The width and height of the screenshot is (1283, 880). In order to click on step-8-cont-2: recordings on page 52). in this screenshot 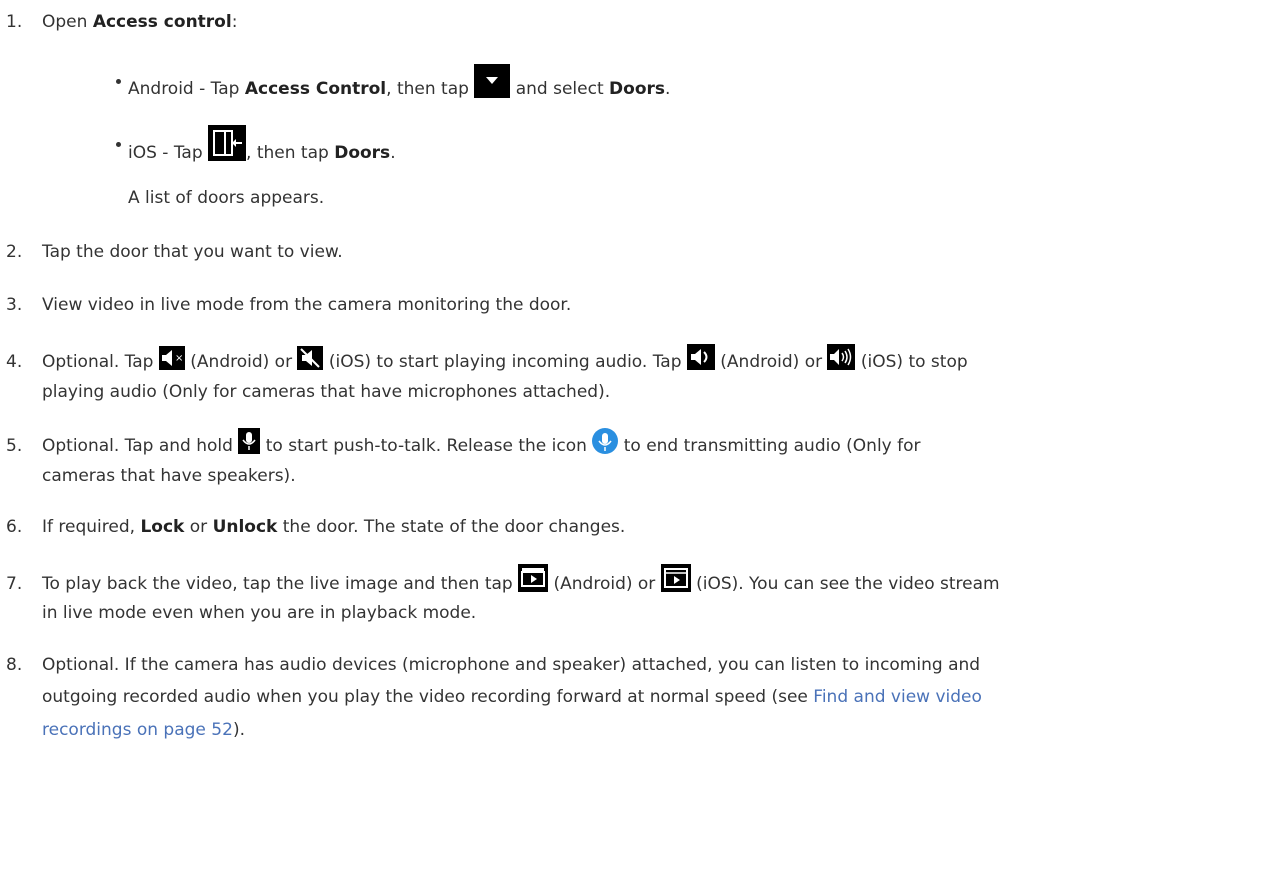, I will do `click(143, 730)`.